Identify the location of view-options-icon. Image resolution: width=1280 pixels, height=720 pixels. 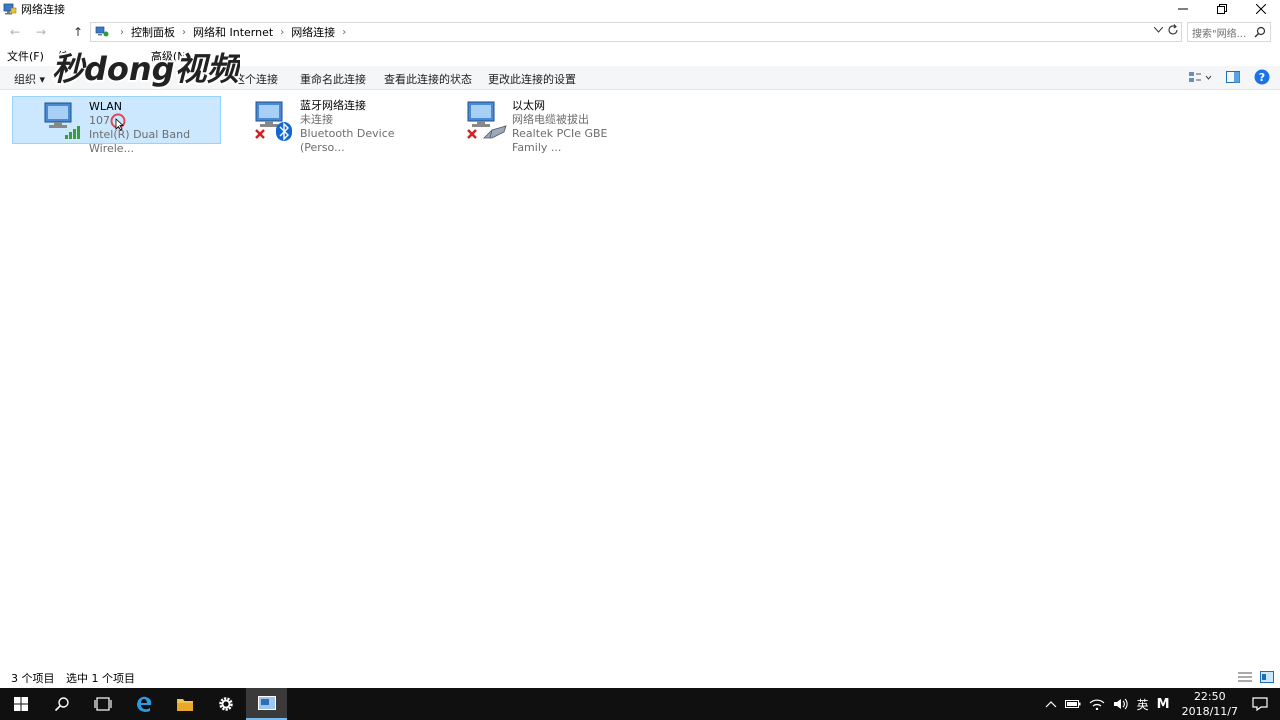
(1200, 78).